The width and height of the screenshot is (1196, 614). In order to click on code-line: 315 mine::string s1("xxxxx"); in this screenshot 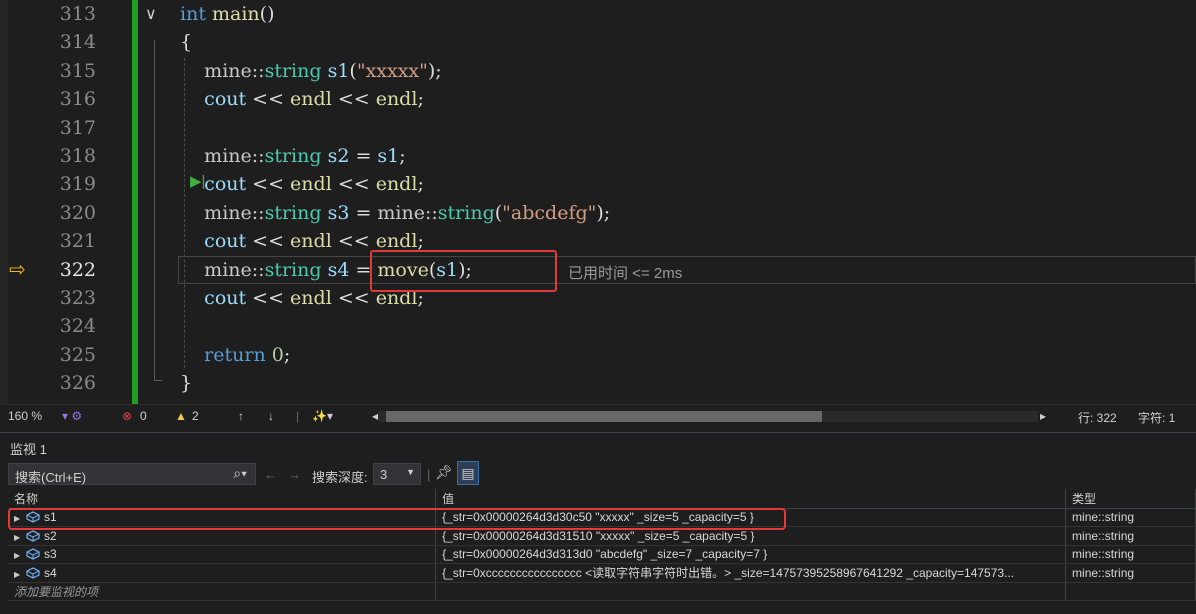, I will do `click(598, 71)`.